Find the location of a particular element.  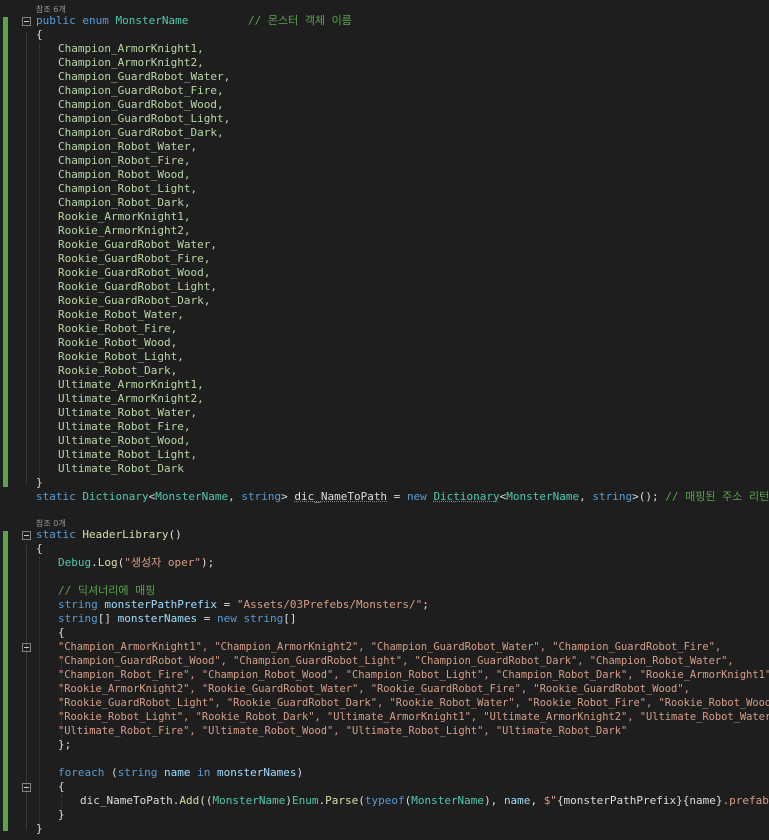

string-literal: .prefab" is located at coordinates (745, 800).